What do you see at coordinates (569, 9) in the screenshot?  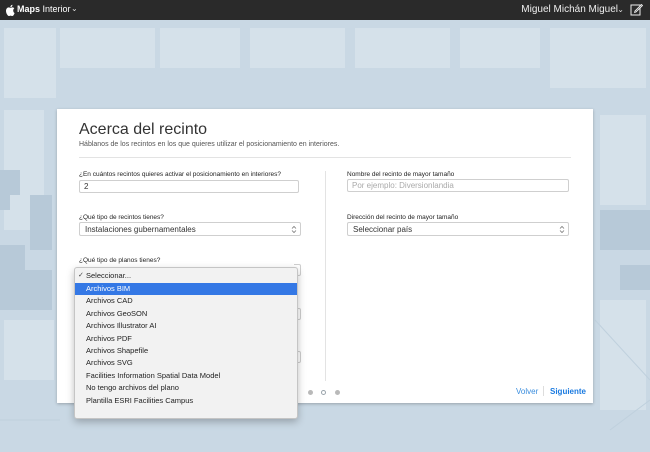 I see `user-menu: Miguel Michán Miguel` at bounding box center [569, 9].